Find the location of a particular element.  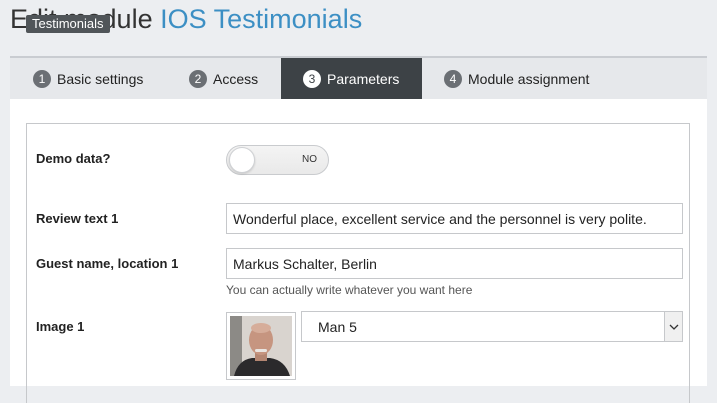

tab-basic-settings: 1 Basic settings is located at coordinates (88, 78).